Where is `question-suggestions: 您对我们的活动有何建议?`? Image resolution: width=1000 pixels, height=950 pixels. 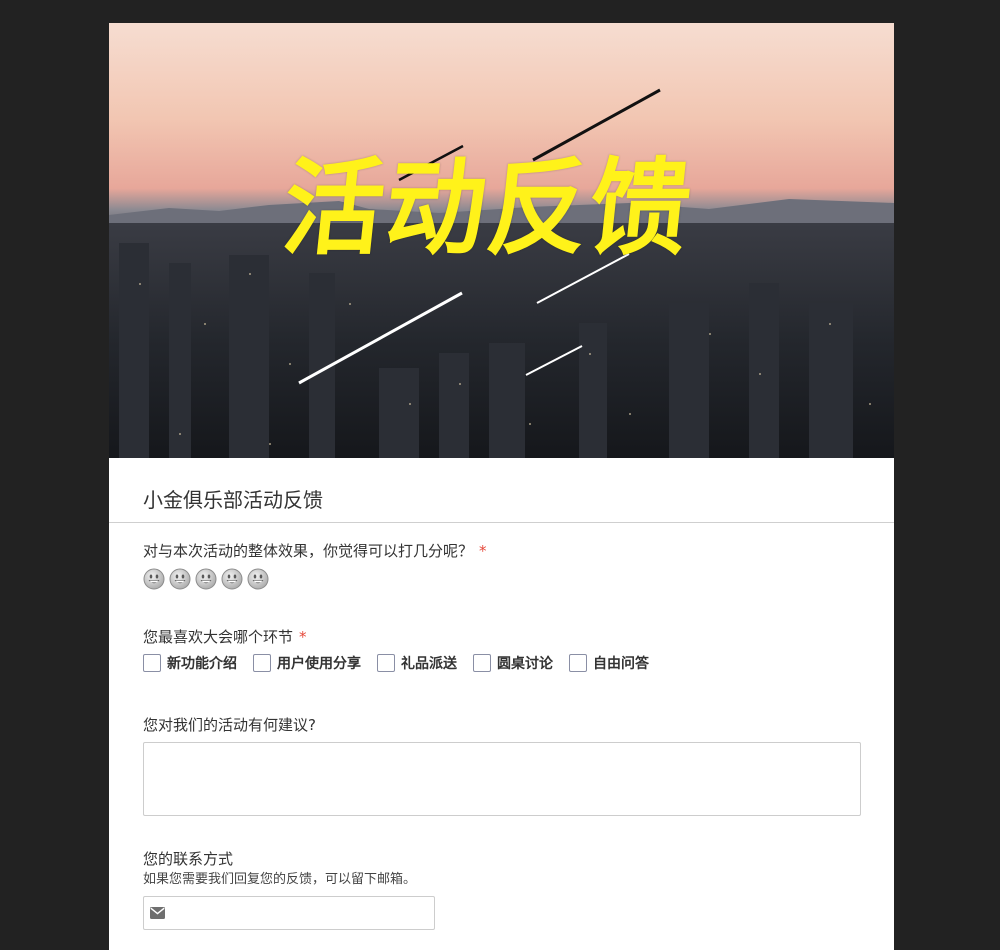
question-suggestions: 您对我们的活动有何建议? is located at coordinates (502, 765).